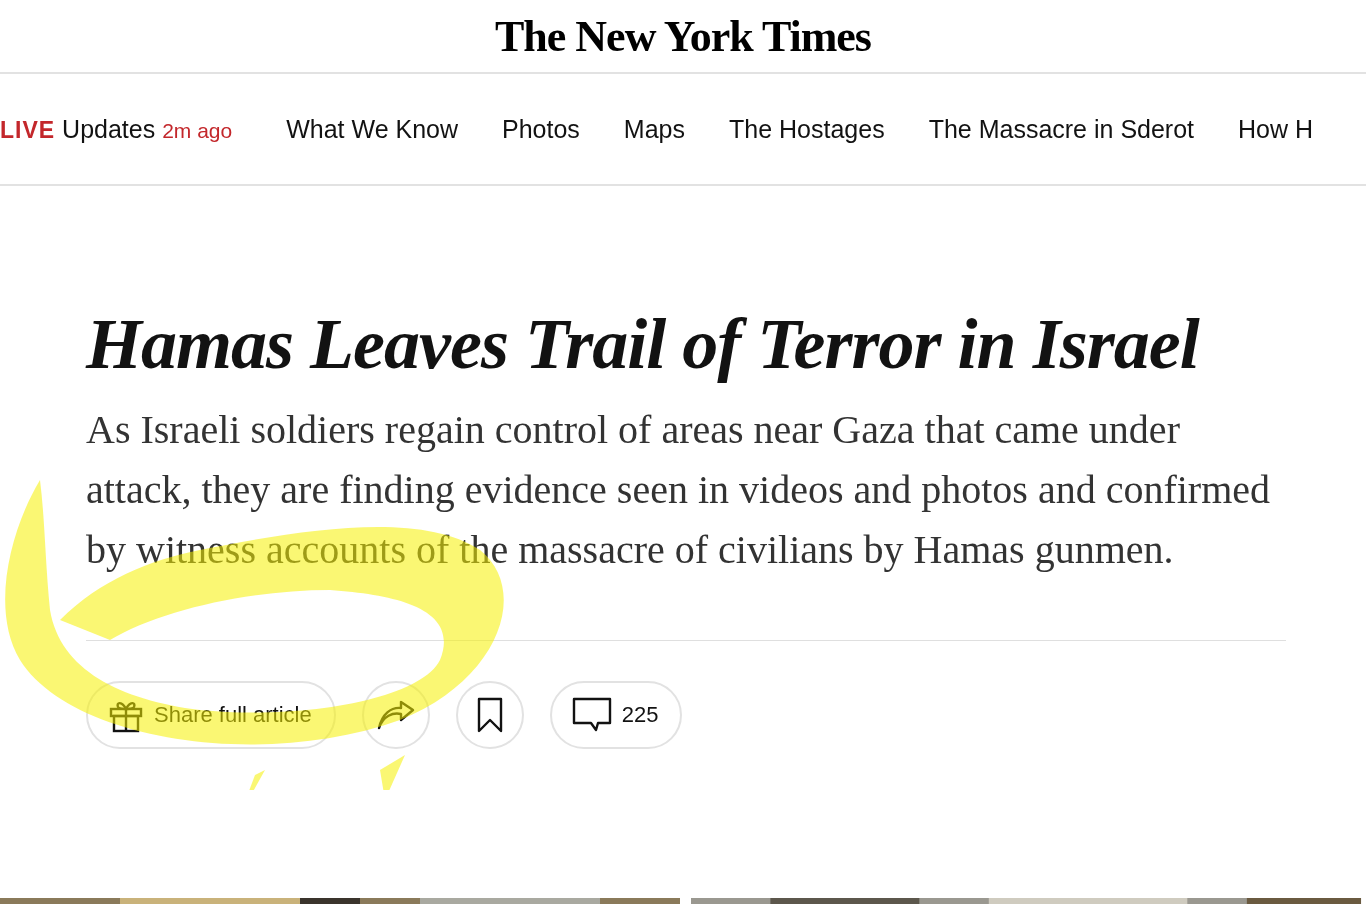  Describe the element at coordinates (683, 36) in the screenshot. I see `newspaper-logo: The New York Times` at that location.